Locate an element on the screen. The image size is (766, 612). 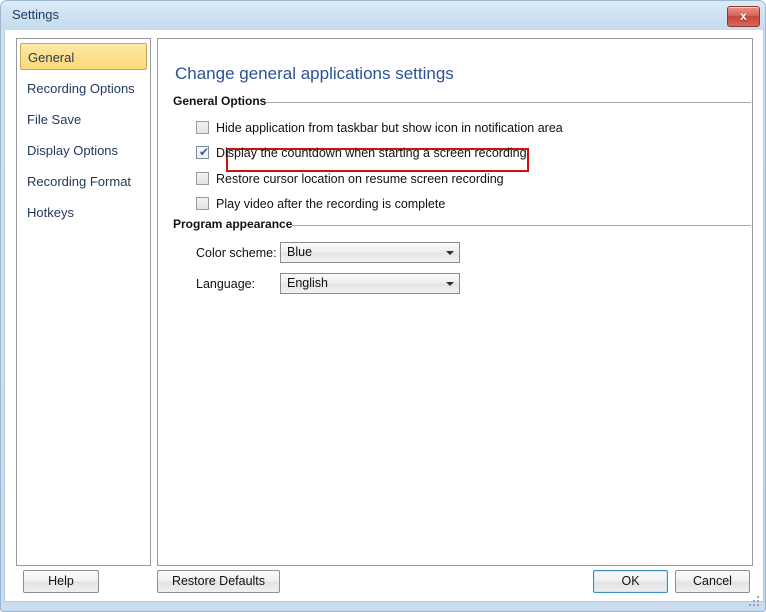
close-glyph: x is located at coordinates (743, 16).